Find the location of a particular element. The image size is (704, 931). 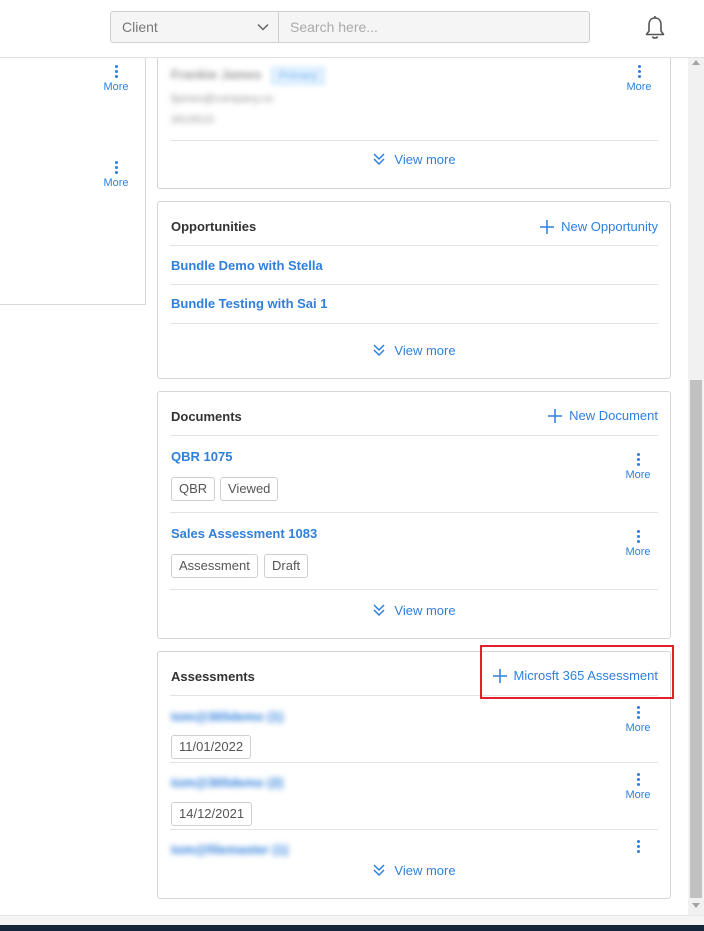

more-button is located at coordinates (638, 848).